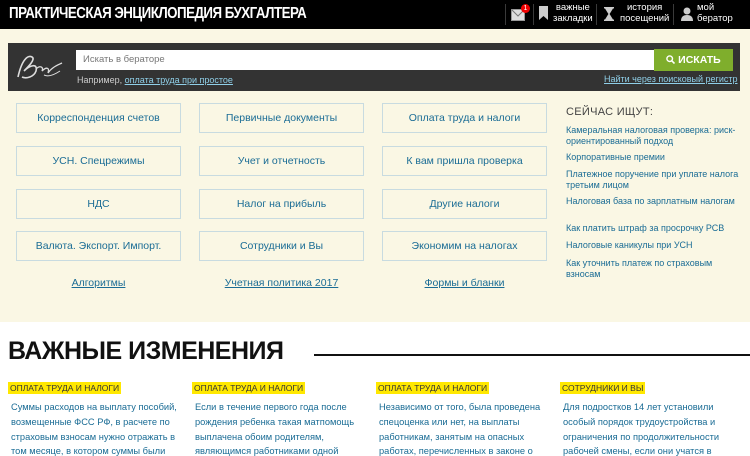  What do you see at coordinates (687, 16) in the screenshot?
I see `user-icon` at bounding box center [687, 16].